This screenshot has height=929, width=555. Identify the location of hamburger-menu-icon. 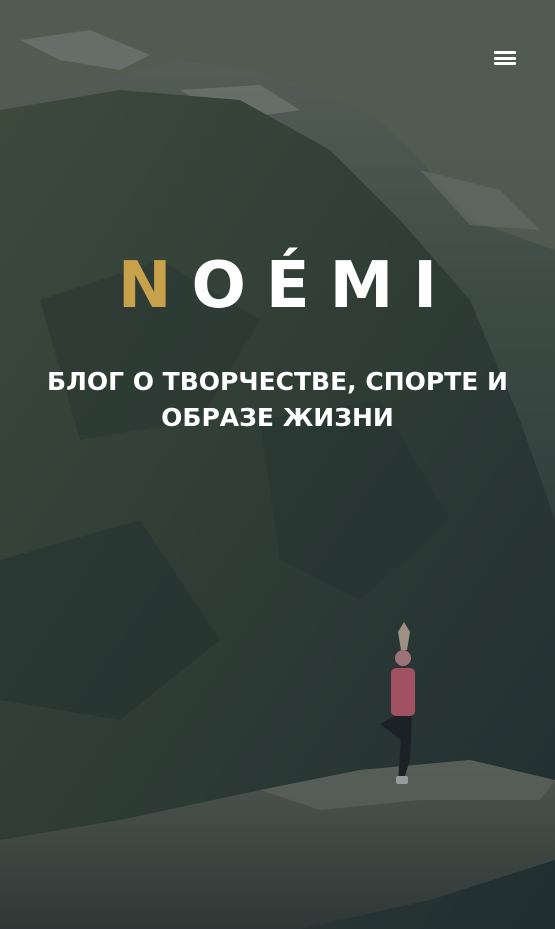
(505, 58).